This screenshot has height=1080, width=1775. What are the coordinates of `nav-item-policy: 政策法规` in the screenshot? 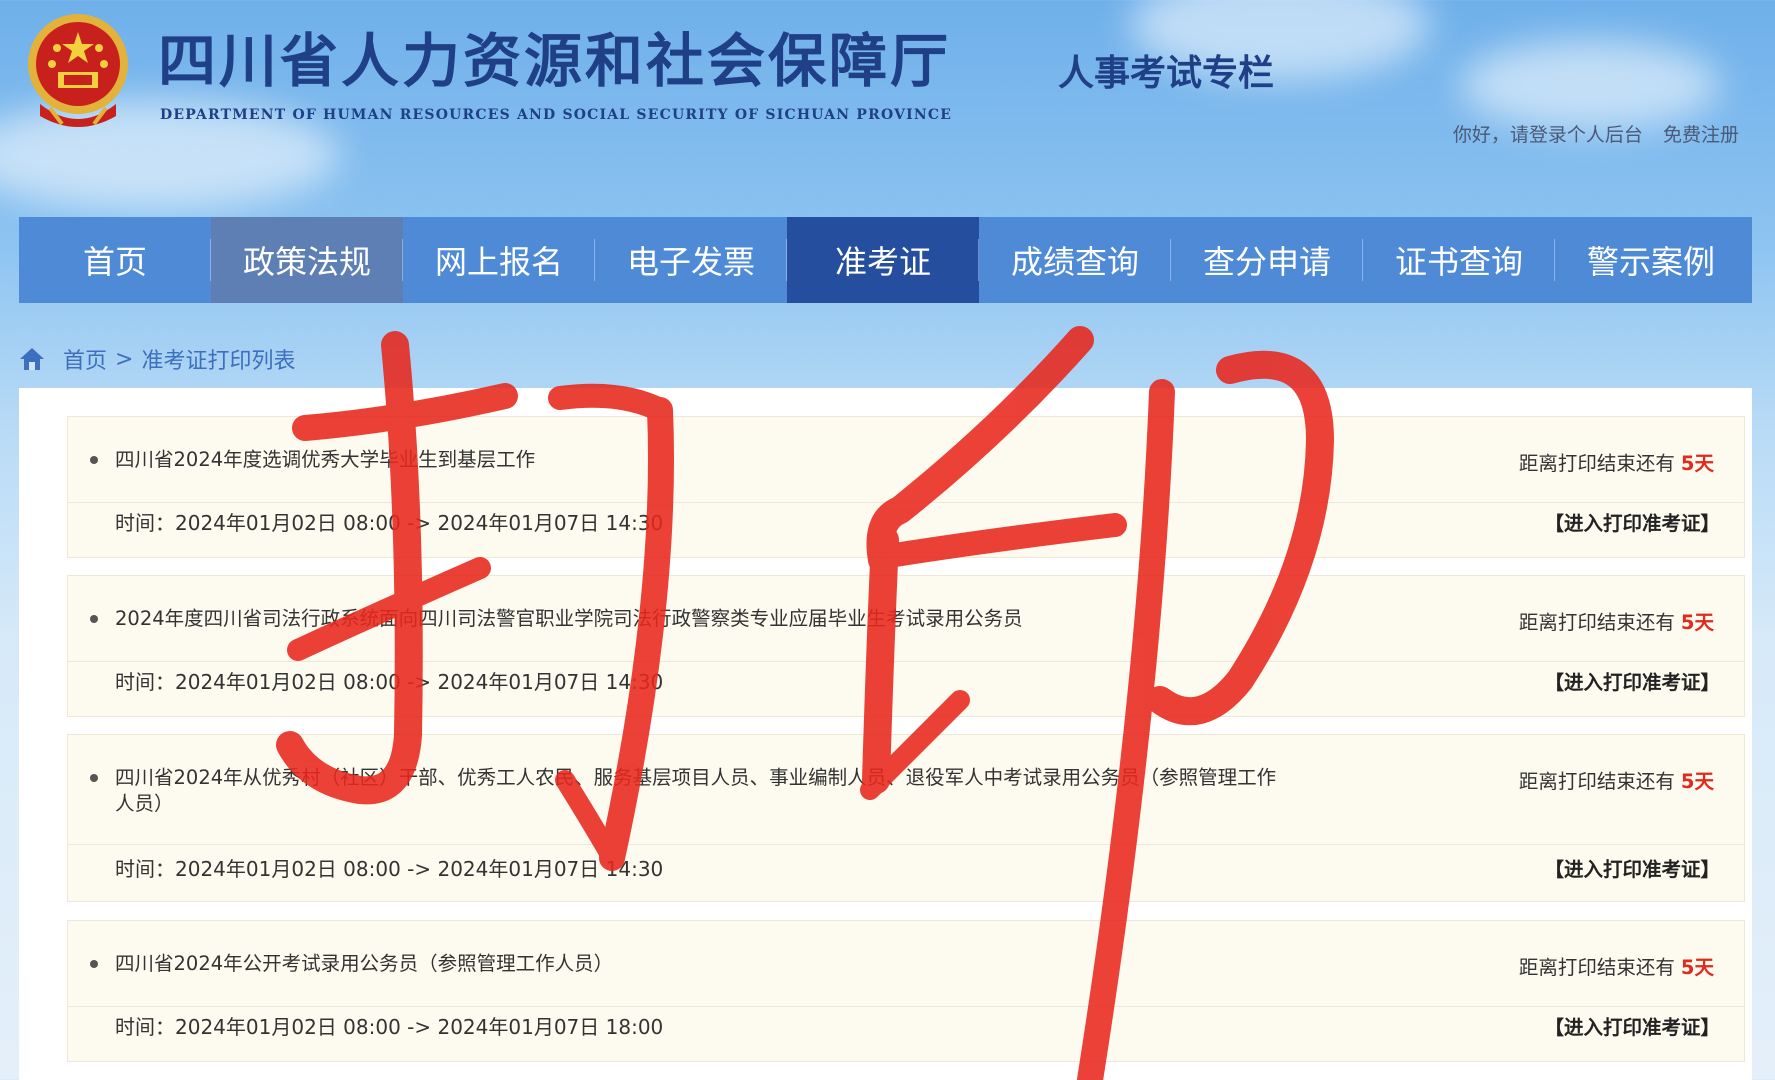 It's located at (307, 260).